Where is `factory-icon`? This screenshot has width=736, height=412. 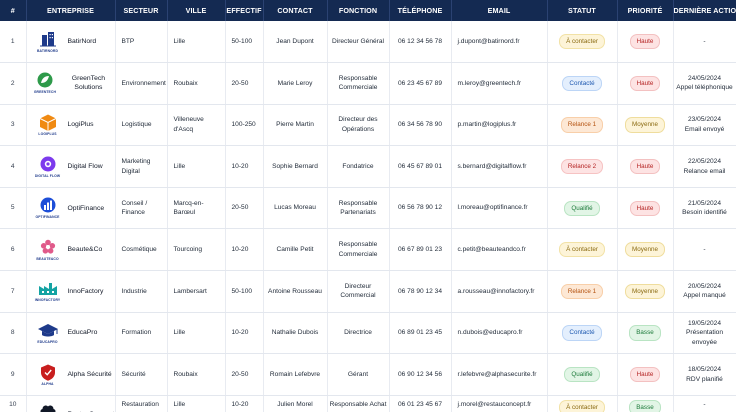 factory-icon is located at coordinates (47, 289).